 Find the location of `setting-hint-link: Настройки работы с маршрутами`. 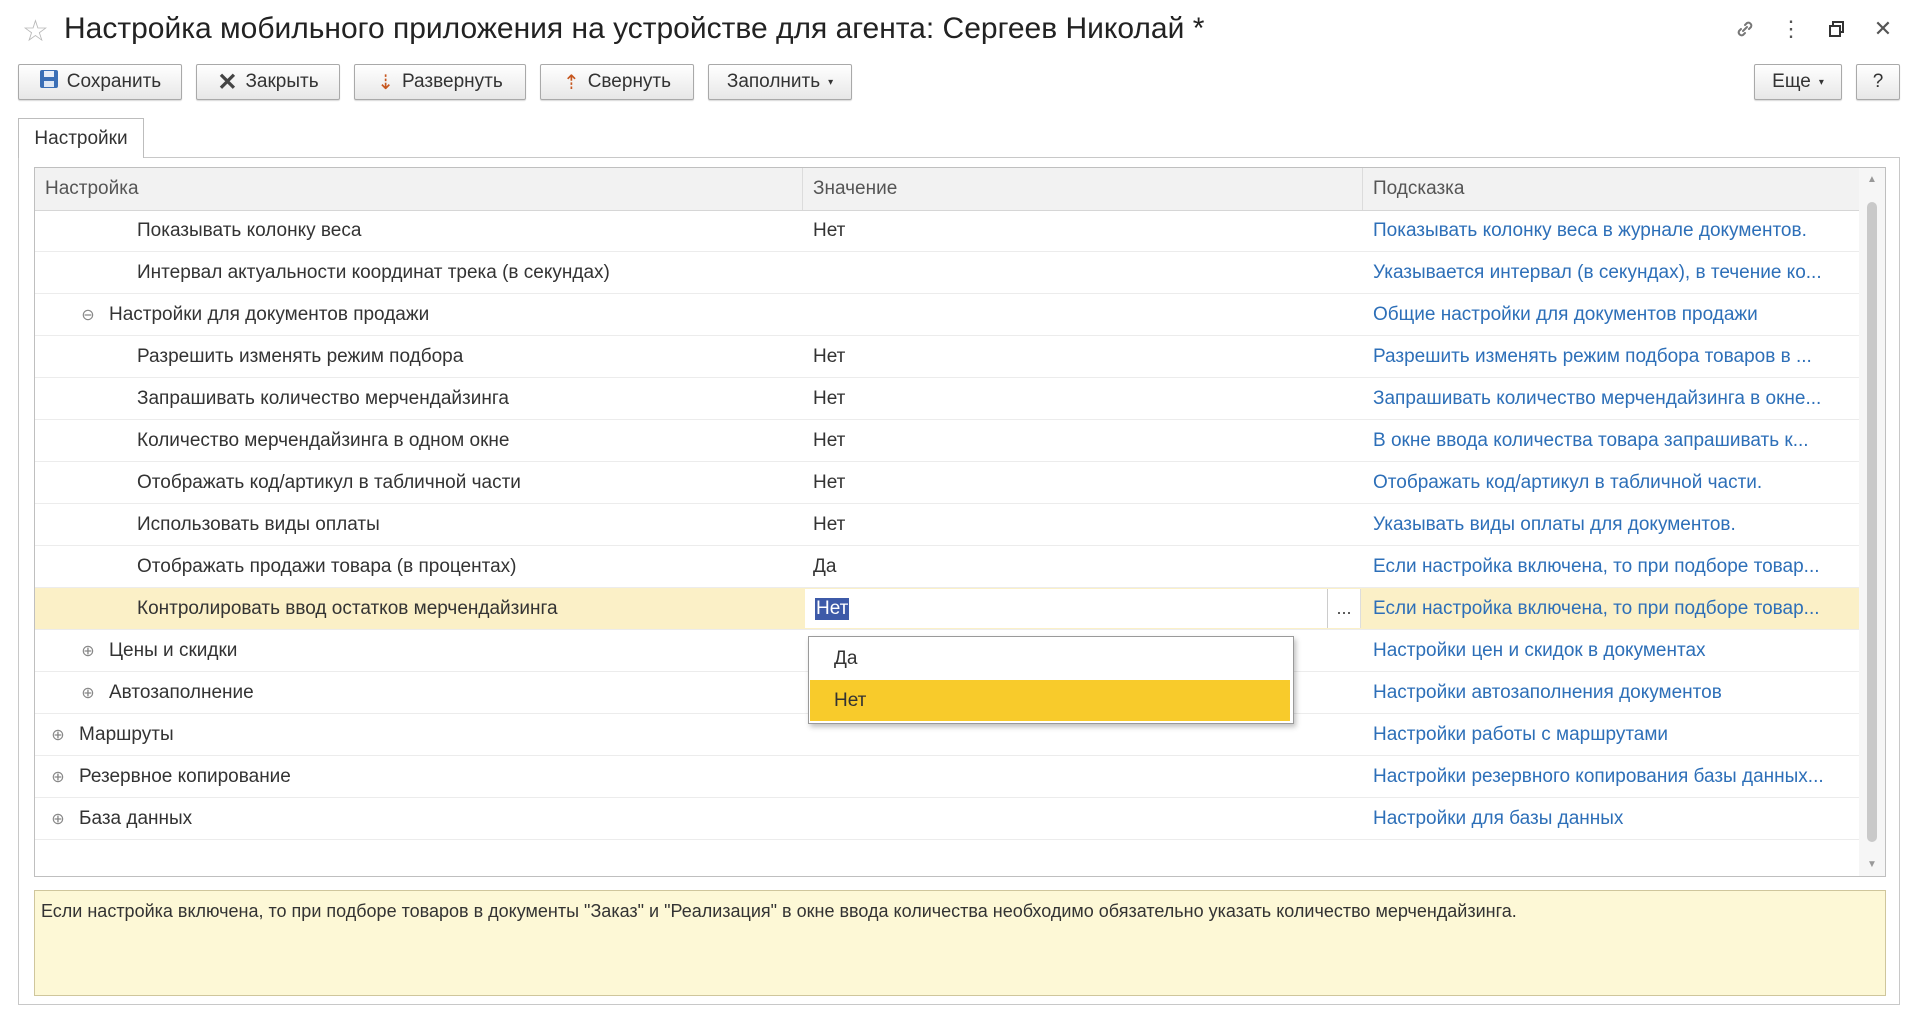

setting-hint-link: Настройки работы с маршрутами is located at coordinates (1612, 734).